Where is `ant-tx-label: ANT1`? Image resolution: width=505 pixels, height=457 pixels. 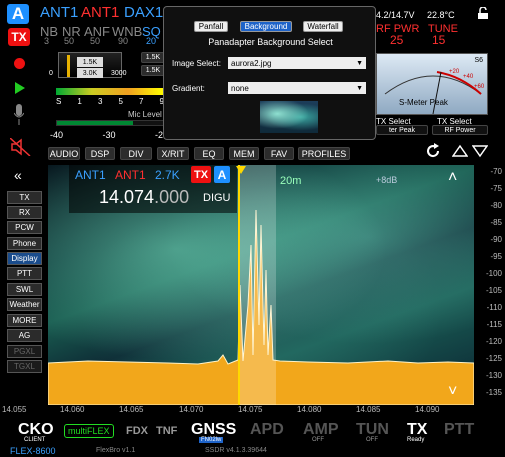
ant-tx-label: ANT1 is located at coordinates (100, 12).